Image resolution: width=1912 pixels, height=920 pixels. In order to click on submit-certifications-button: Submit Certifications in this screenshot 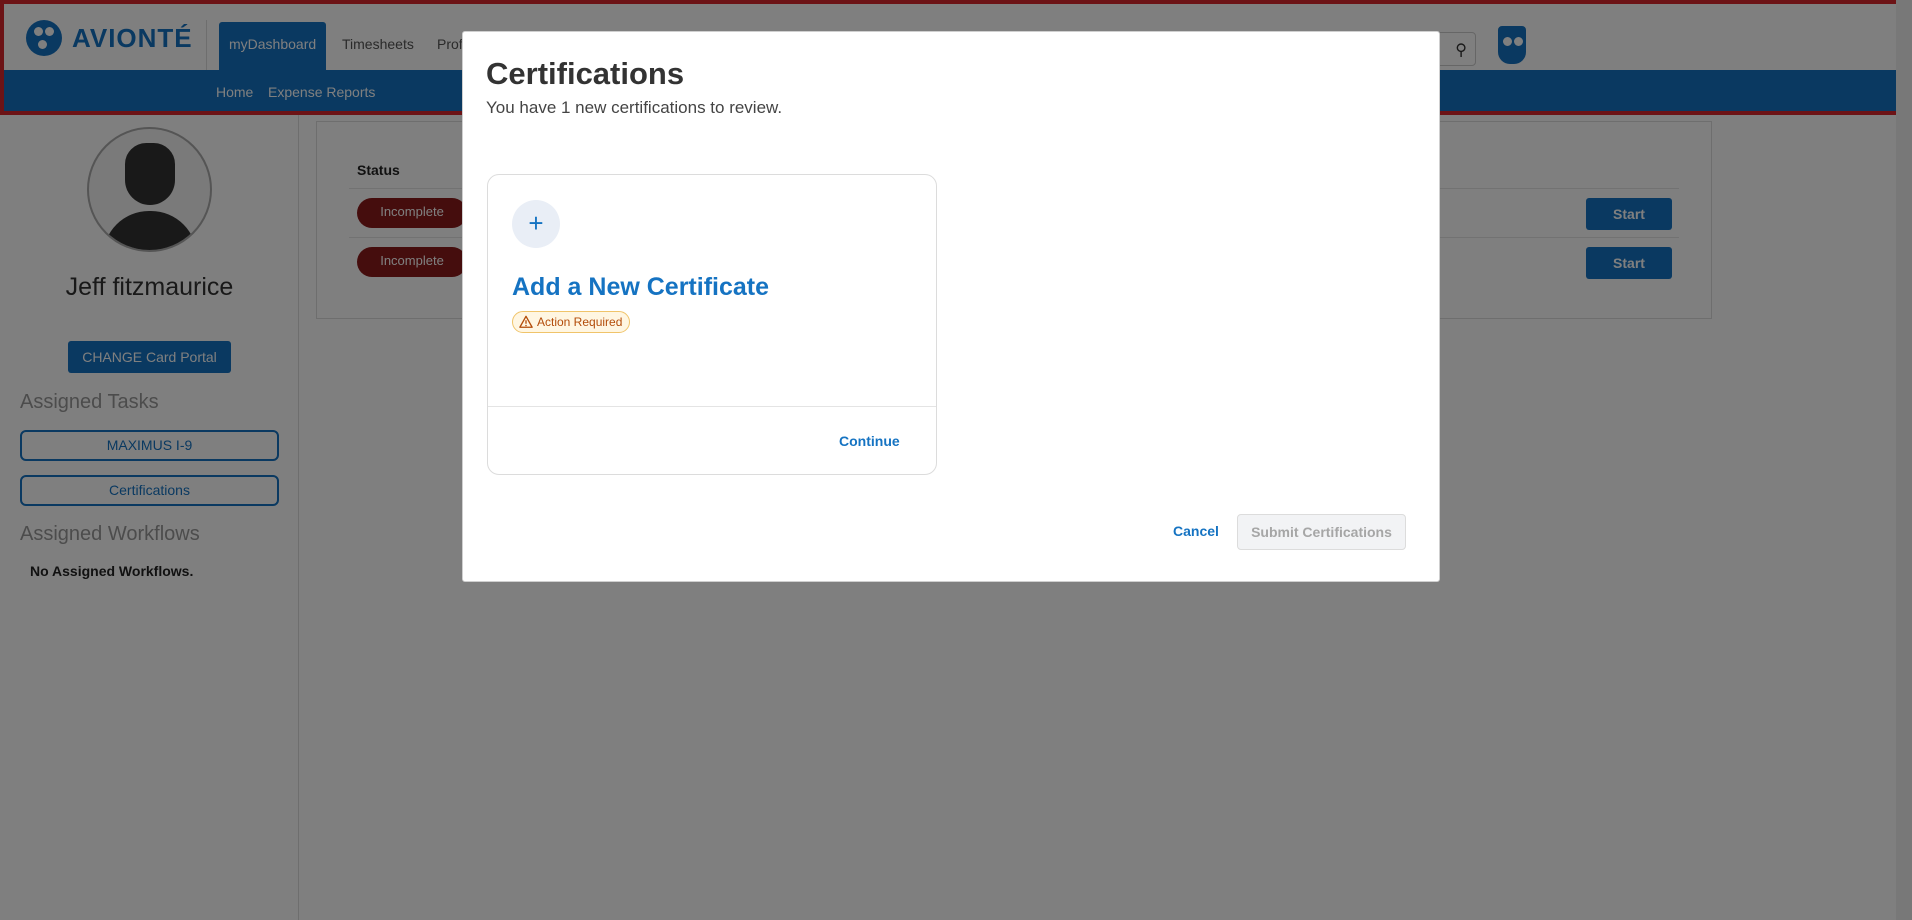, I will do `click(1321, 532)`.